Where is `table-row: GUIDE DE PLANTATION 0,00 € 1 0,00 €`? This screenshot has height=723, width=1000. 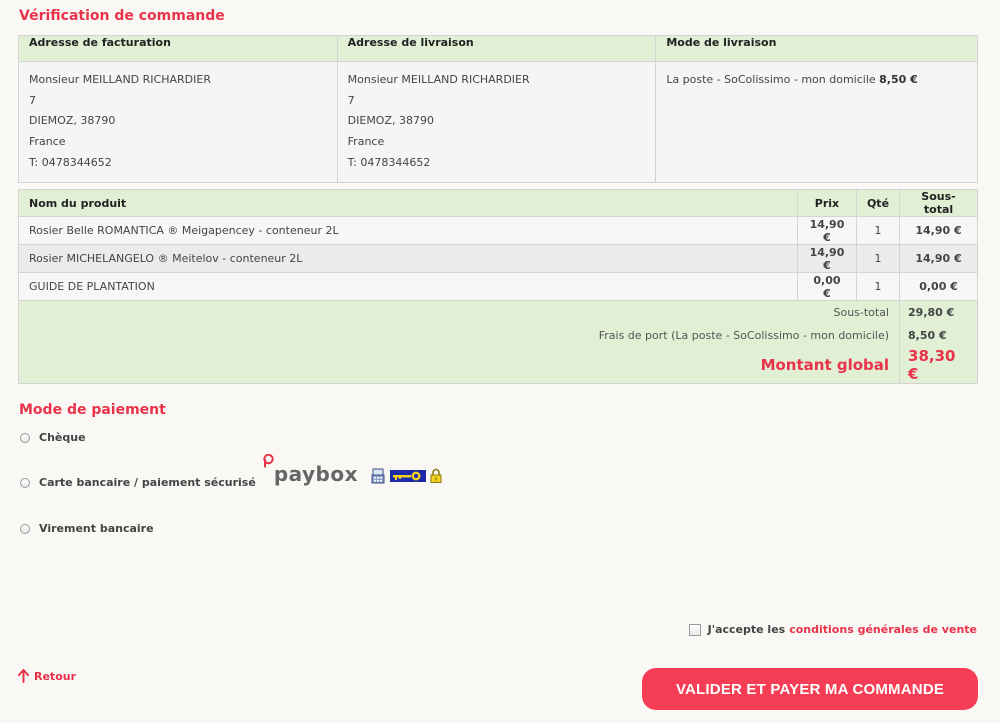
table-row: GUIDE DE PLANTATION 0,00 € 1 0,00 € is located at coordinates (498, 286).